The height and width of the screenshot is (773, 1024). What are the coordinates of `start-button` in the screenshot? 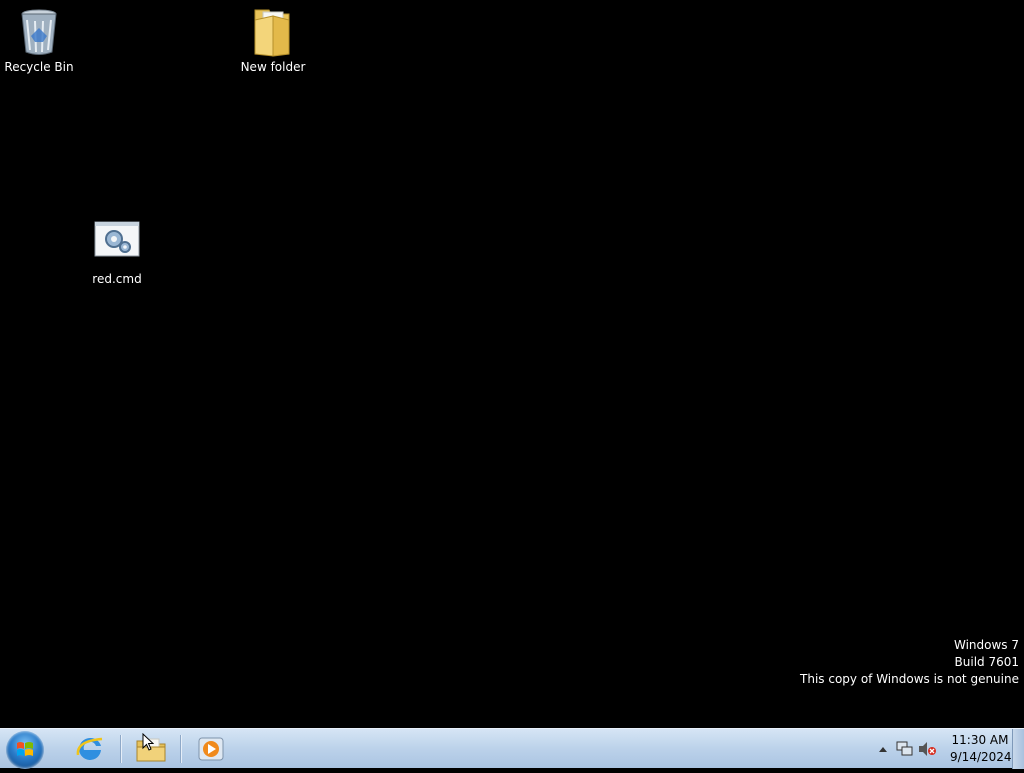 It's located at (25, 750).